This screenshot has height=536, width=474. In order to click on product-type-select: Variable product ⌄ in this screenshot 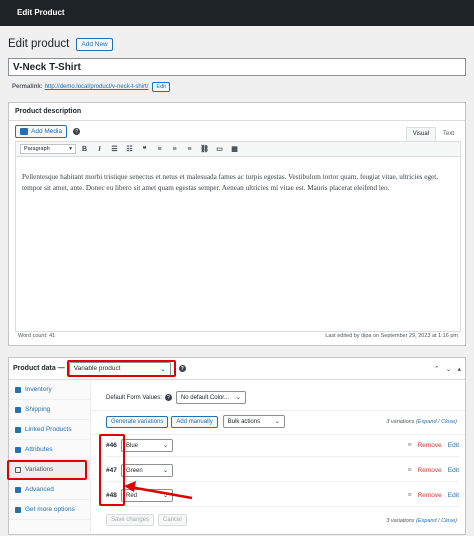, I will do `click(119, 368)`.